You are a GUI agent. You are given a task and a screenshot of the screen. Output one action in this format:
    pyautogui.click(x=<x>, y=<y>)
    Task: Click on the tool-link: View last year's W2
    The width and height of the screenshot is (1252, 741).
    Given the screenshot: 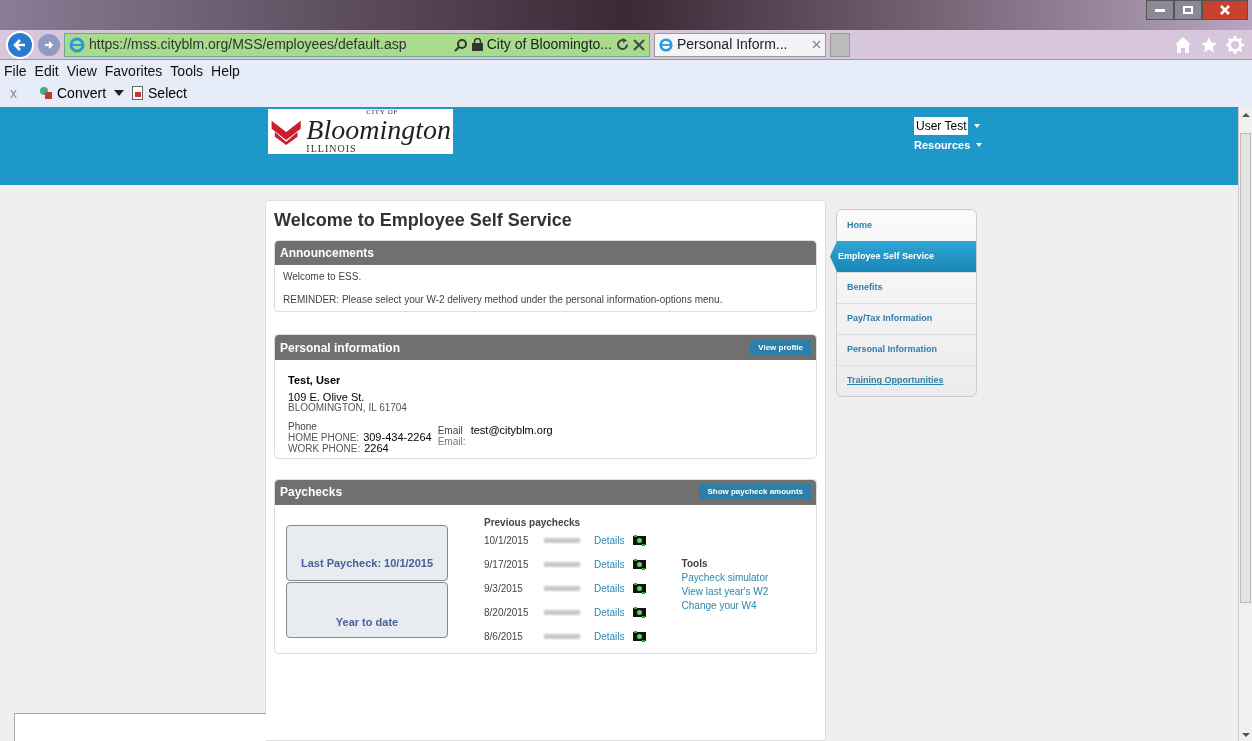 What is the action you would take?
    pyautogui.click(x=725, y=591)
    